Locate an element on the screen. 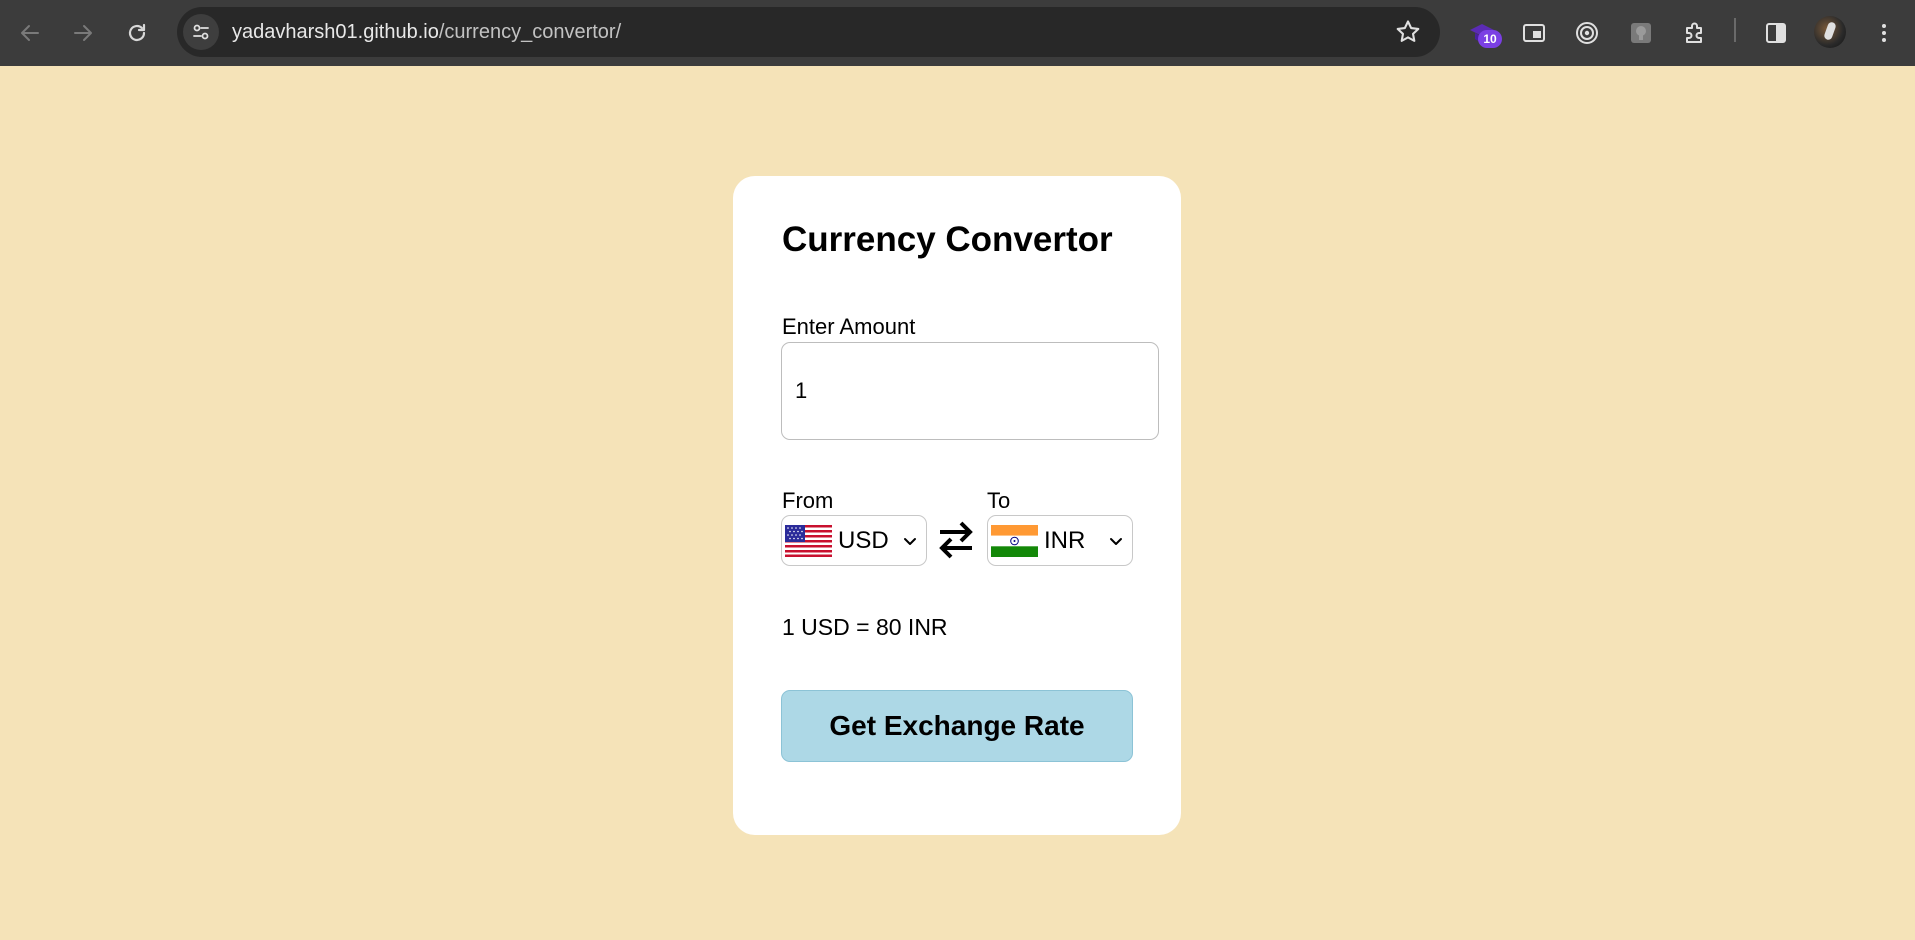 This screenshot has height=940, width=1915. side-panel-icon is located at coordinates (1776, 33).